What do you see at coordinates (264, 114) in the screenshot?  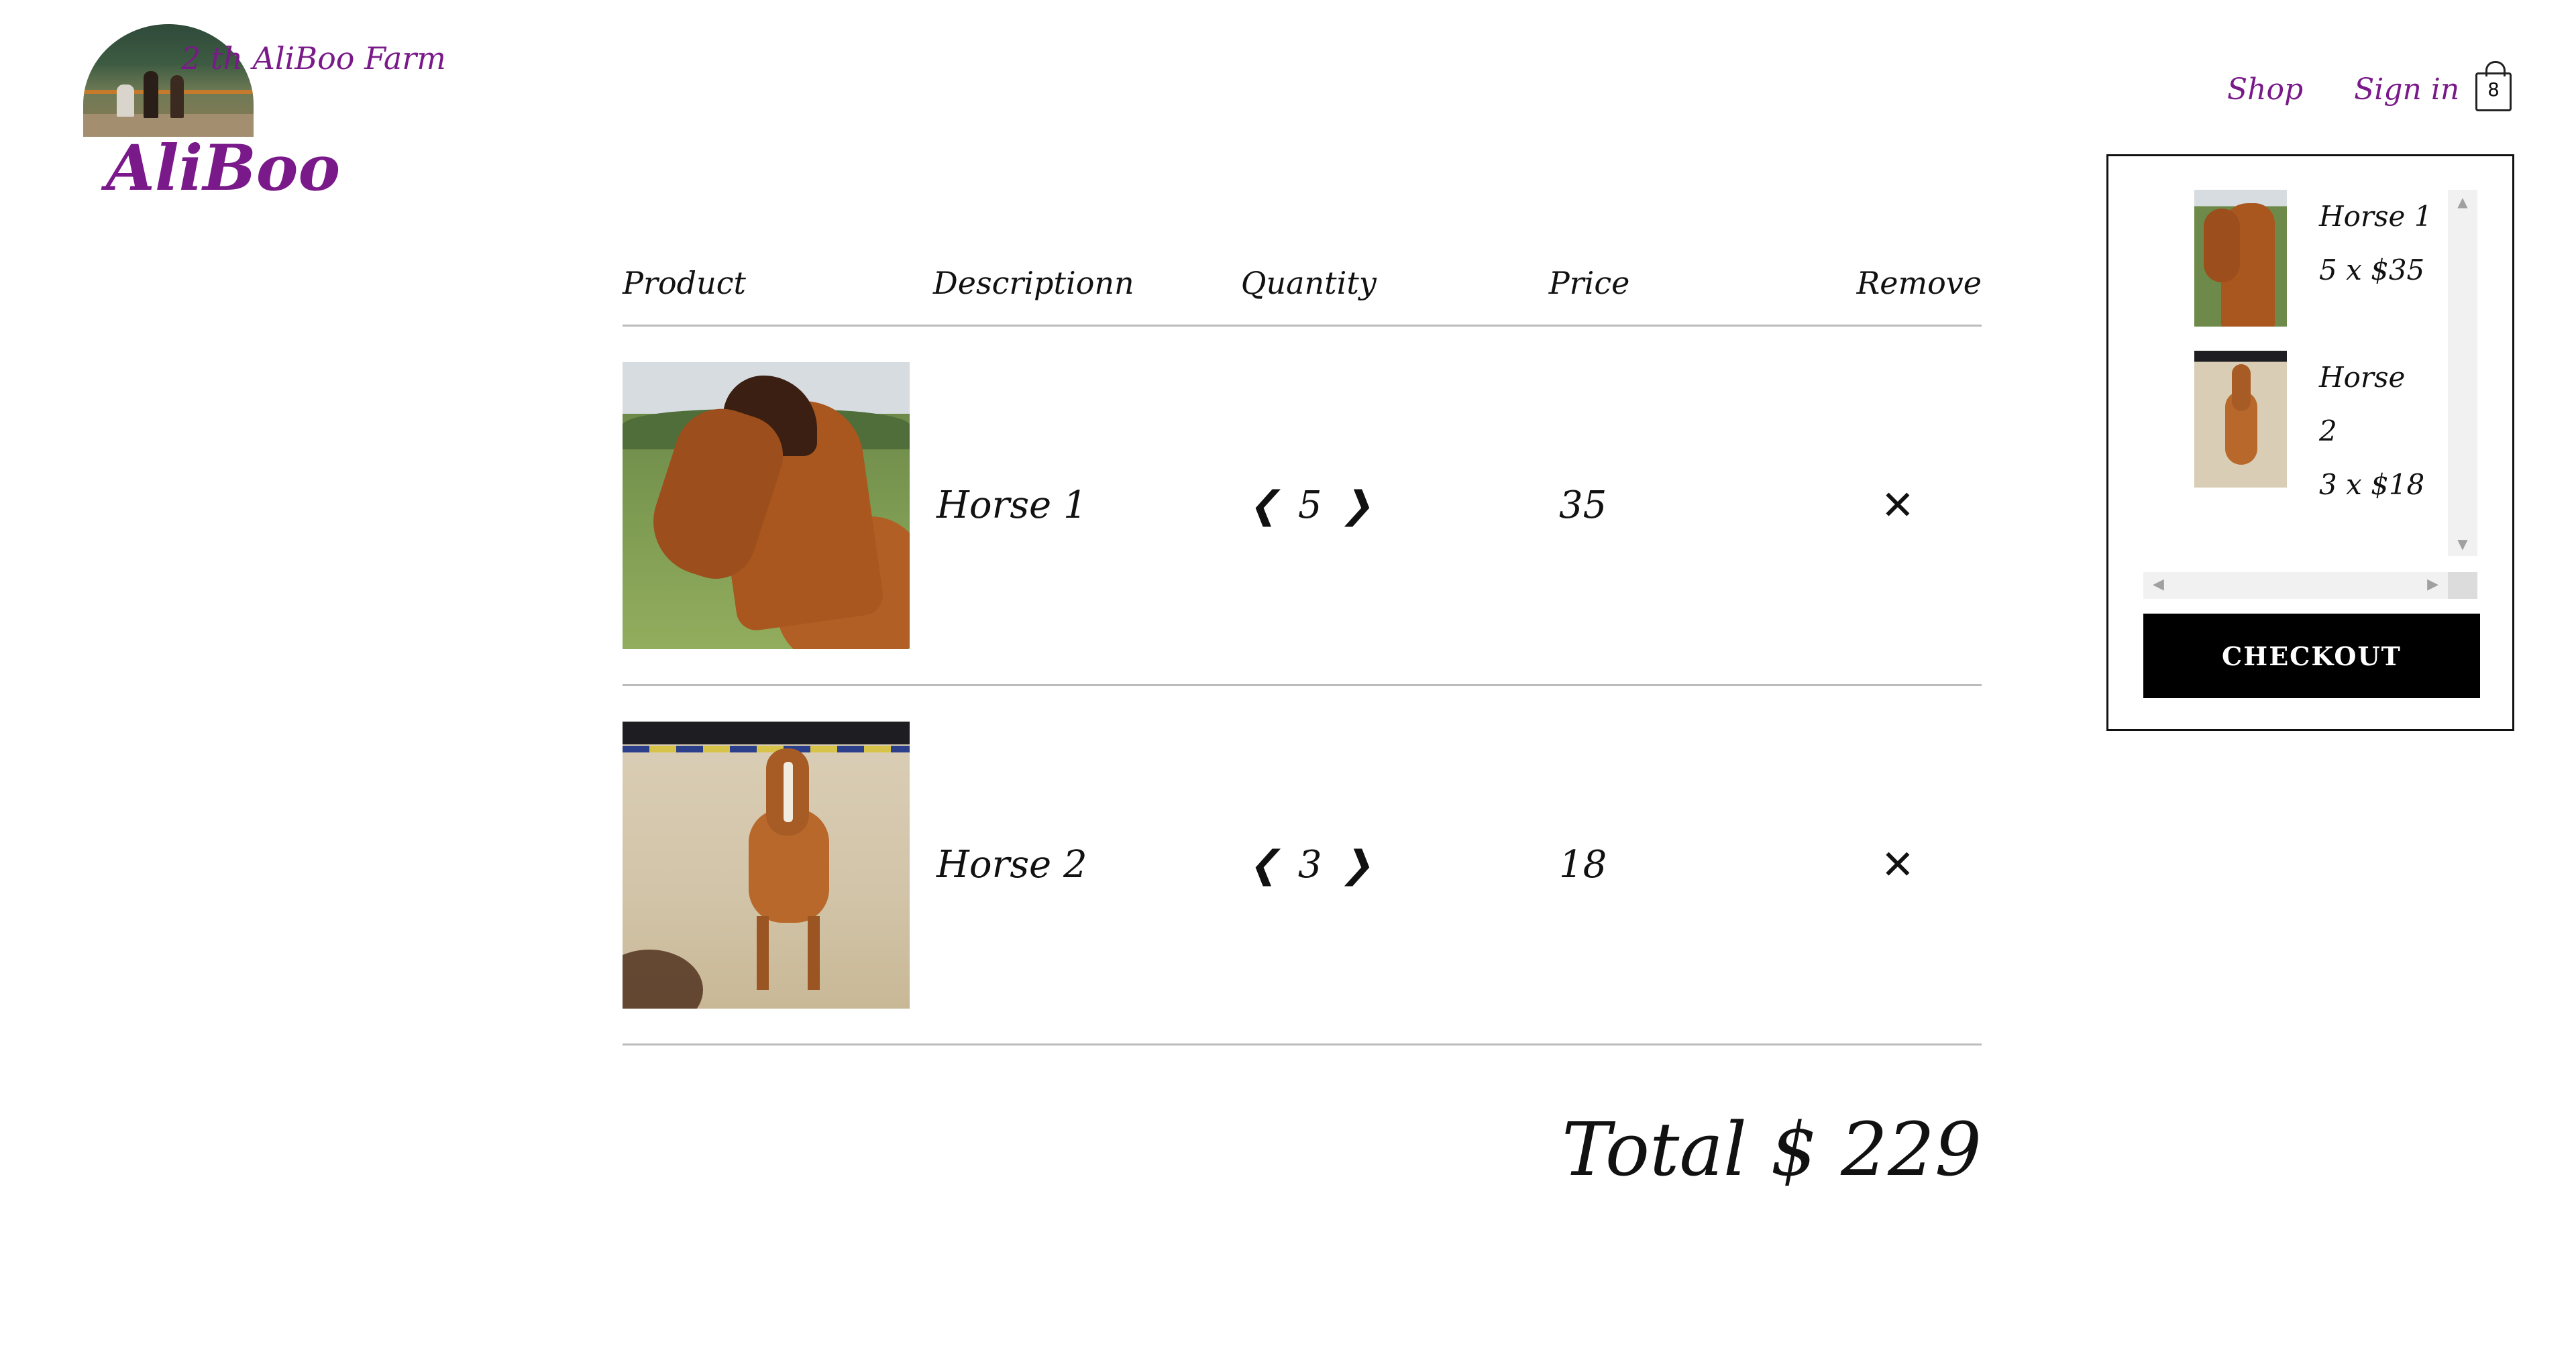 I see `brand-logo: 2 th AliBoo Farm AliBoo` at bounding box center [264, 114].